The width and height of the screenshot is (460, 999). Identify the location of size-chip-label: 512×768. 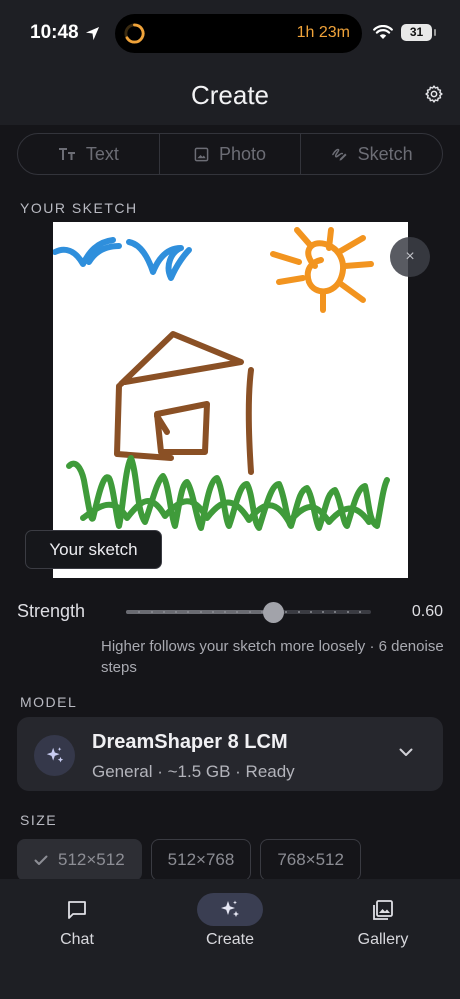
(201, 859).